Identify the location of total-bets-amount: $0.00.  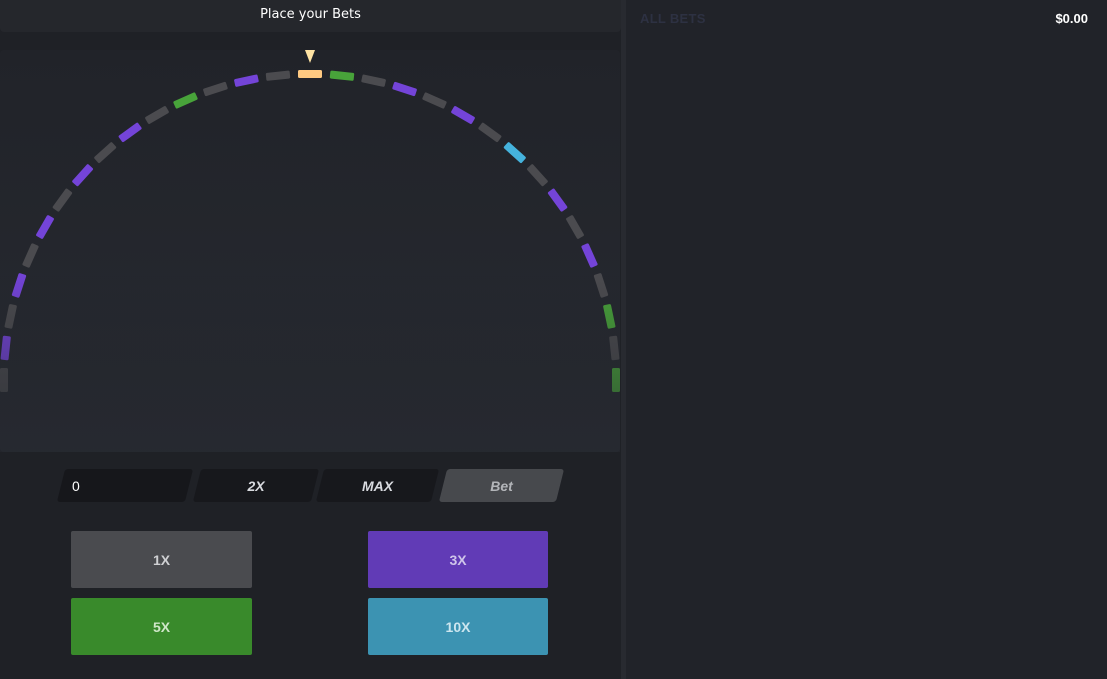
(1071, 18).